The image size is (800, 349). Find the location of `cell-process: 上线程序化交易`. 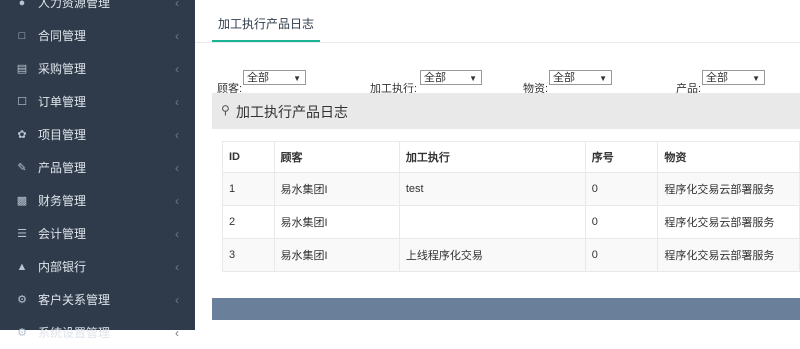

cell-process: 上线程序化交易 is located at coordinates (492, 255).